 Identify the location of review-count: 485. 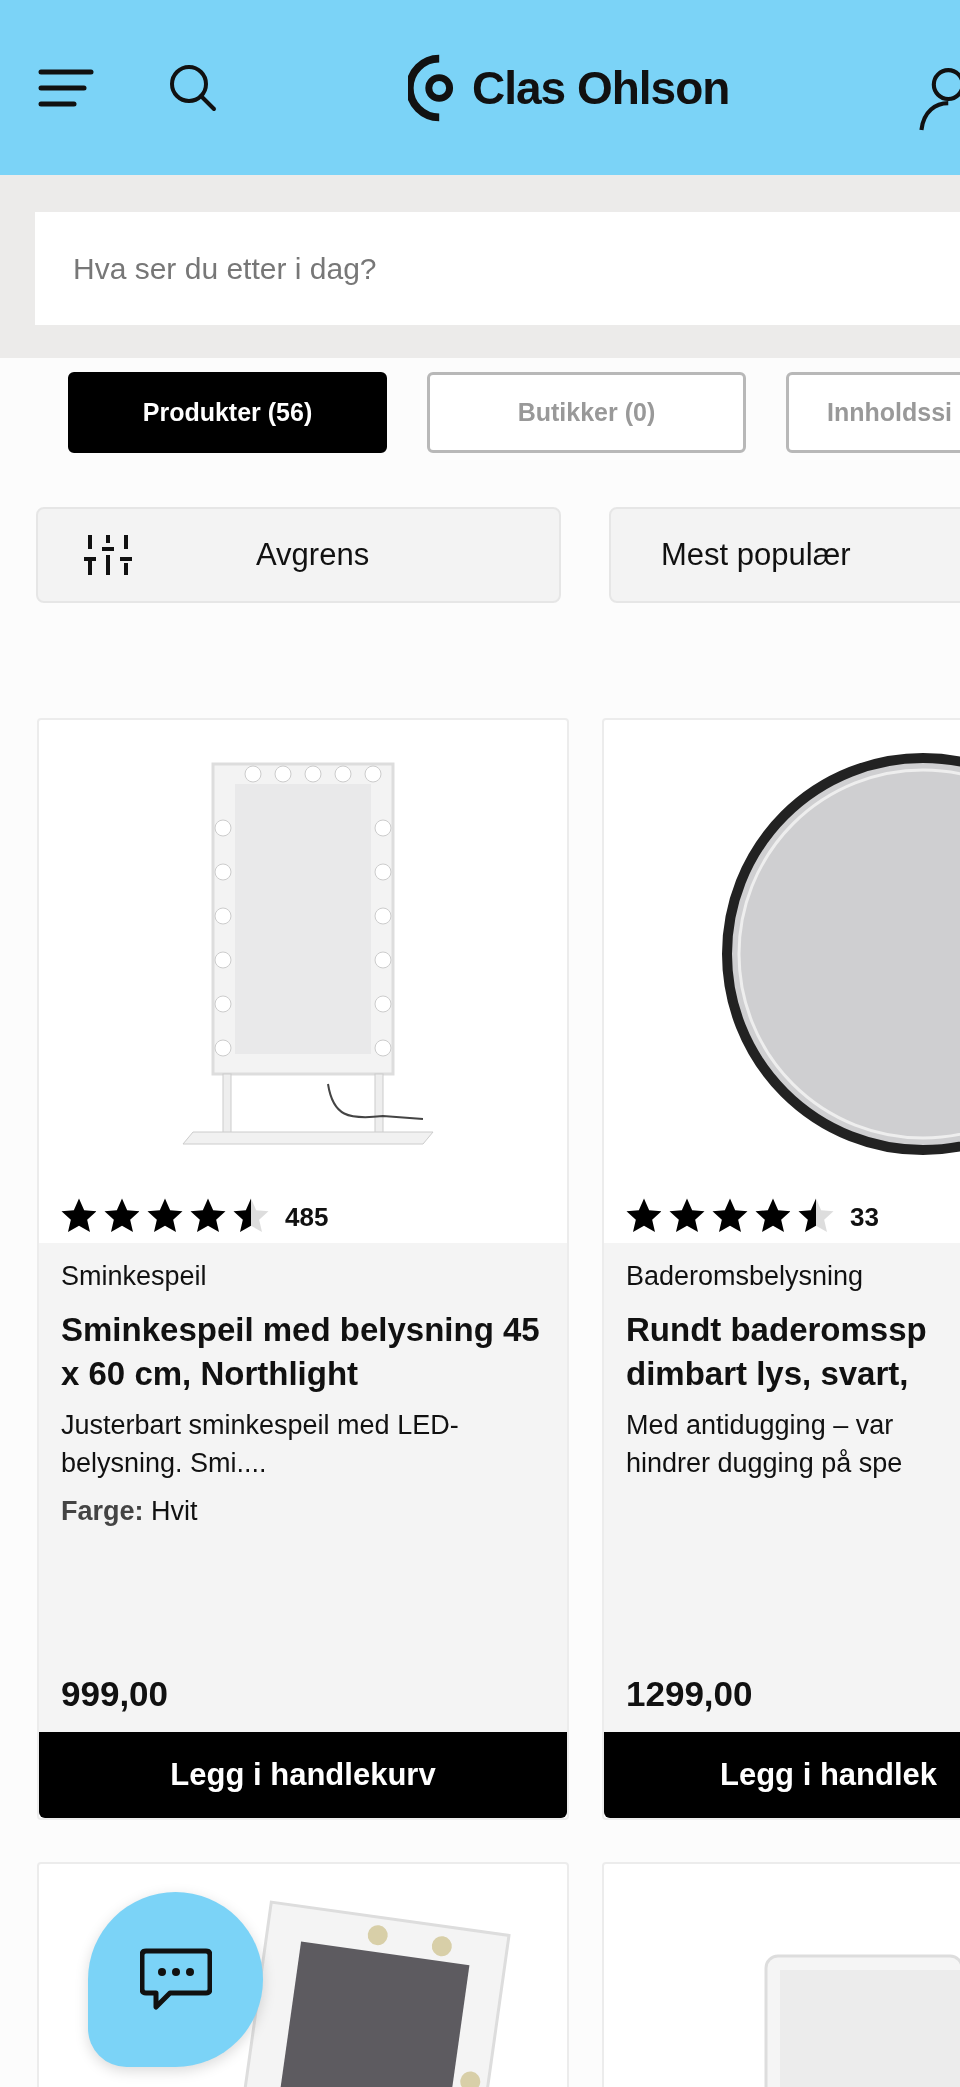
(307, 1217).